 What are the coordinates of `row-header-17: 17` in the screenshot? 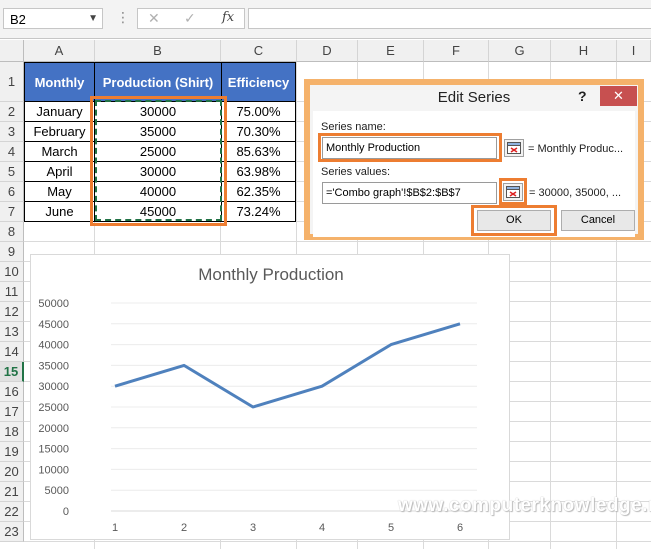 It's located at (12, 412).